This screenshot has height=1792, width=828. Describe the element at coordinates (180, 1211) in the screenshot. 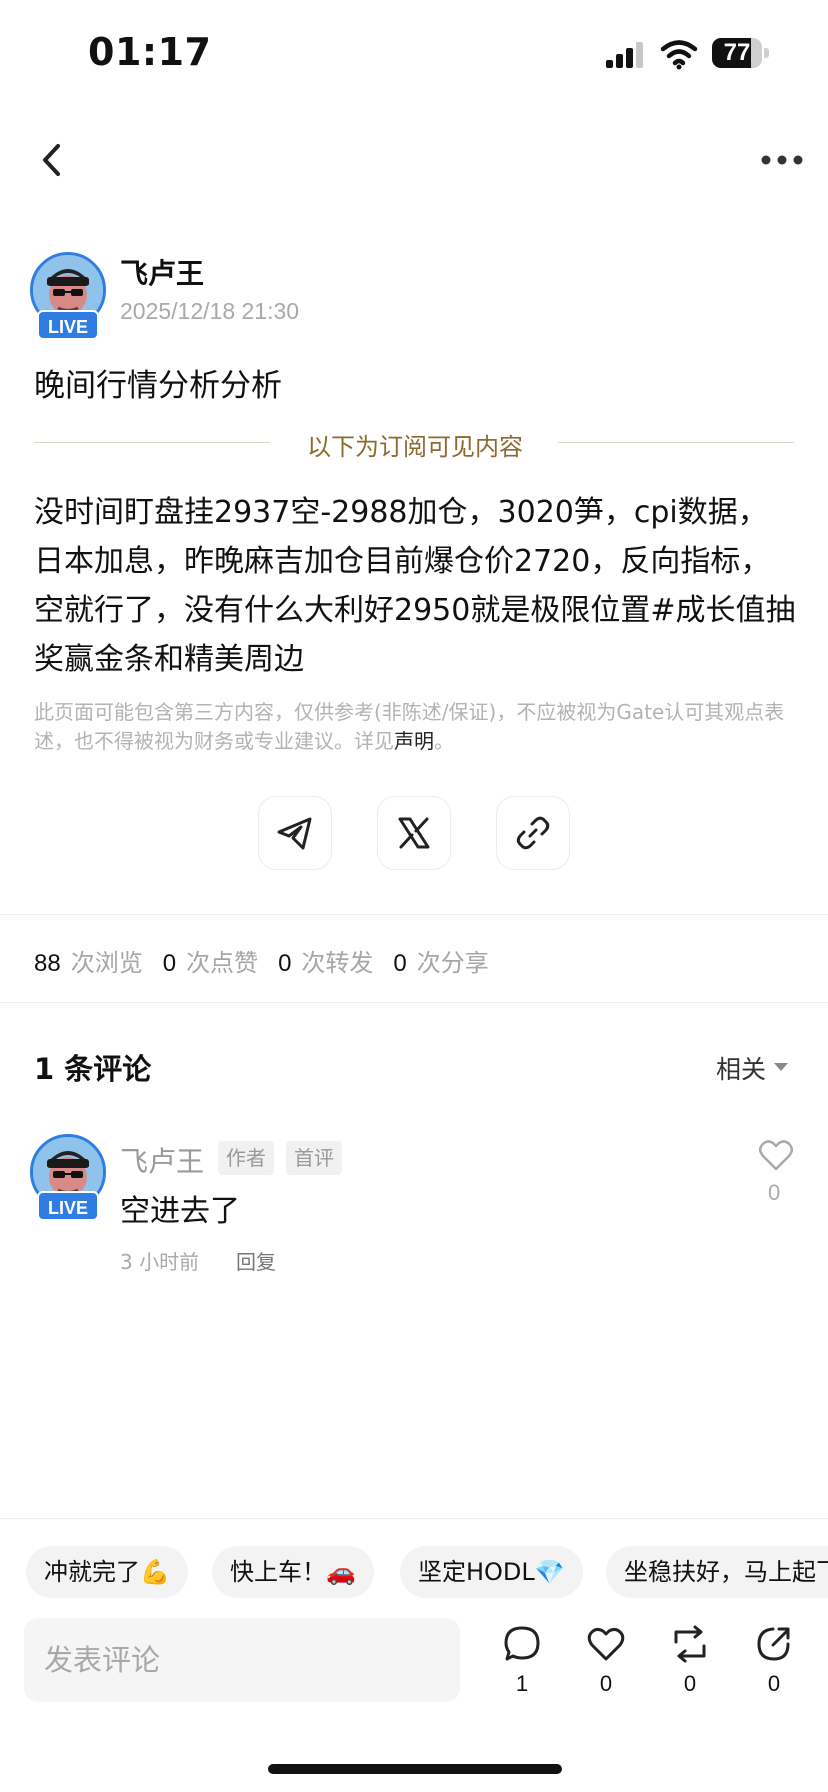

I see `comment-text: 空进去了` at that location.